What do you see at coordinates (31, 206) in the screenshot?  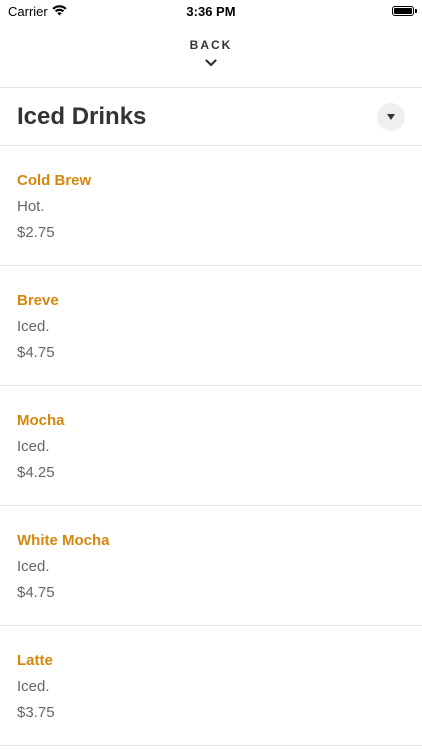 I see `item-description: Hot.` at bounding box center [31, 206].